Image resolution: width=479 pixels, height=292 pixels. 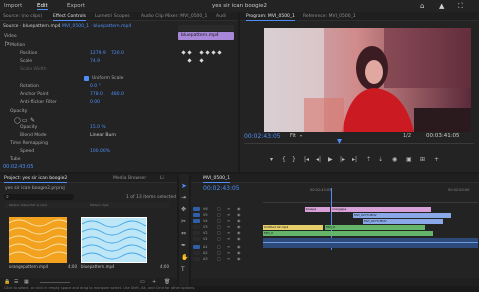 What do you see at coordinates (284, 159) in the screenshot?
I see `mark-in-icon: {` at bounding box center [284, 159].